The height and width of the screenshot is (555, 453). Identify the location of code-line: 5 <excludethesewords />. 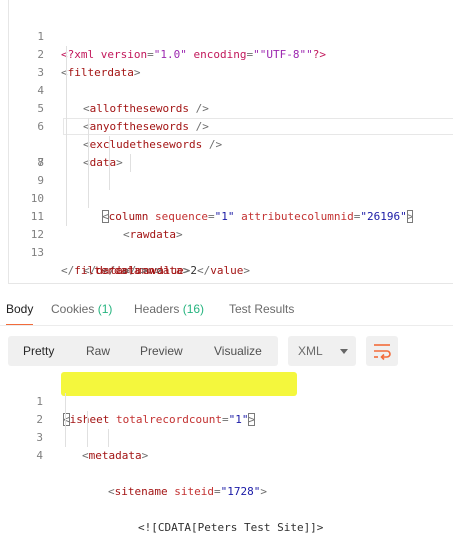
(115, 116).